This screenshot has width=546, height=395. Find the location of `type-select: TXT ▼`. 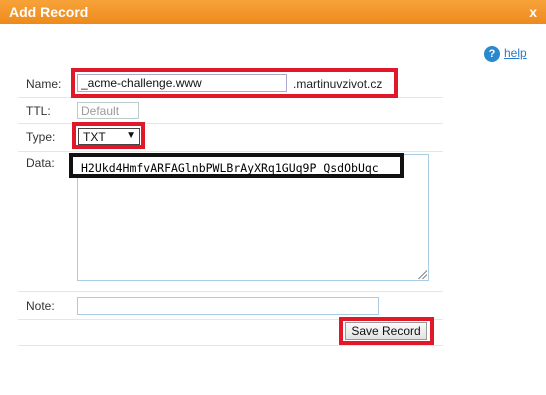

type-select: TXT ▼ is located at coordinates (109, 136).